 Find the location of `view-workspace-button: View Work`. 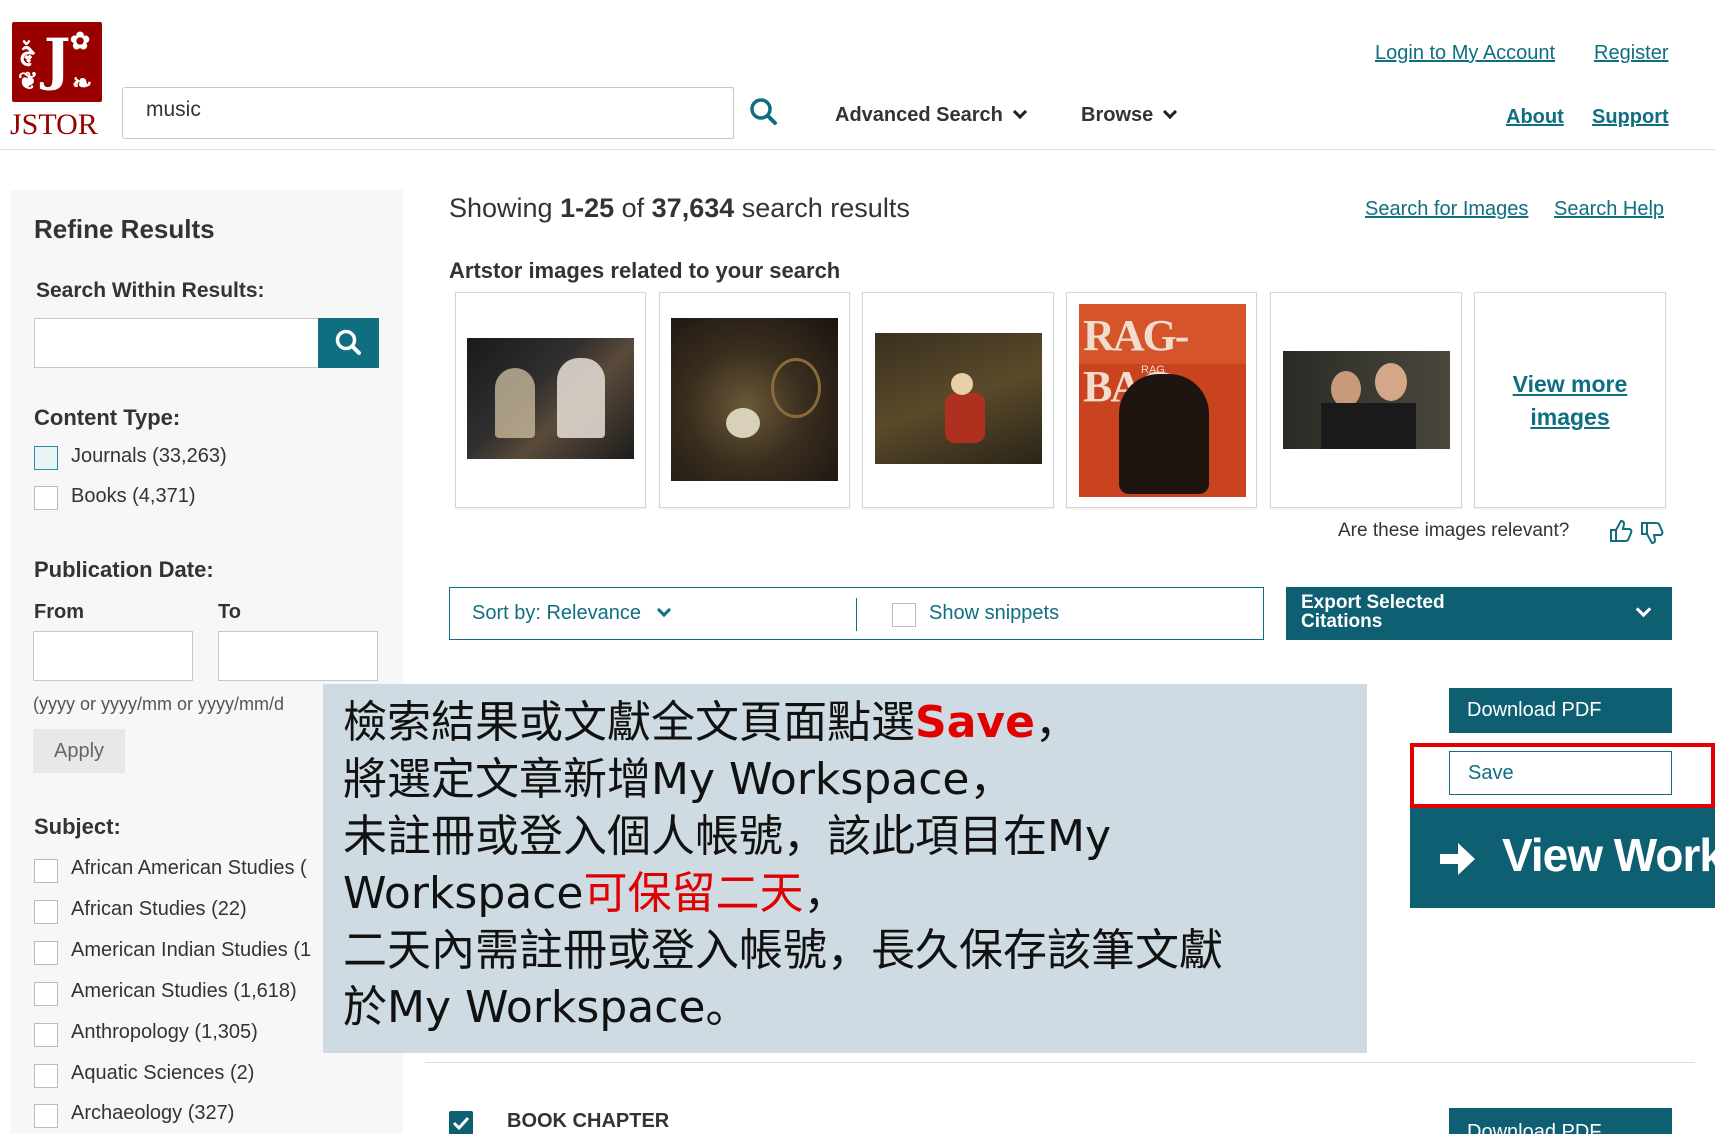

view-workspace-button: View Work is located at coordinates (1562, 858).